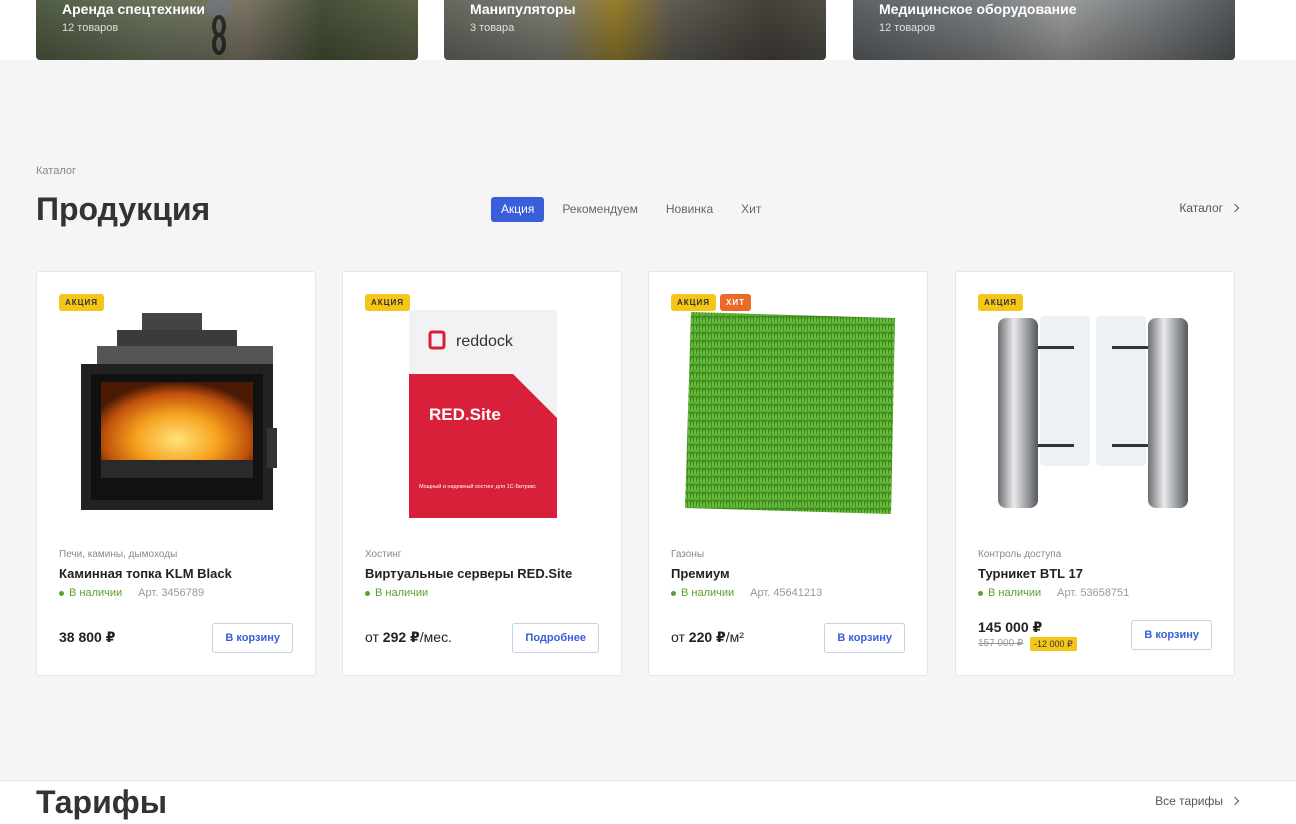 The image size is (1296, 824). I want to click on stock-status: В наличии Арт. 53658751, so click(1053, 593).